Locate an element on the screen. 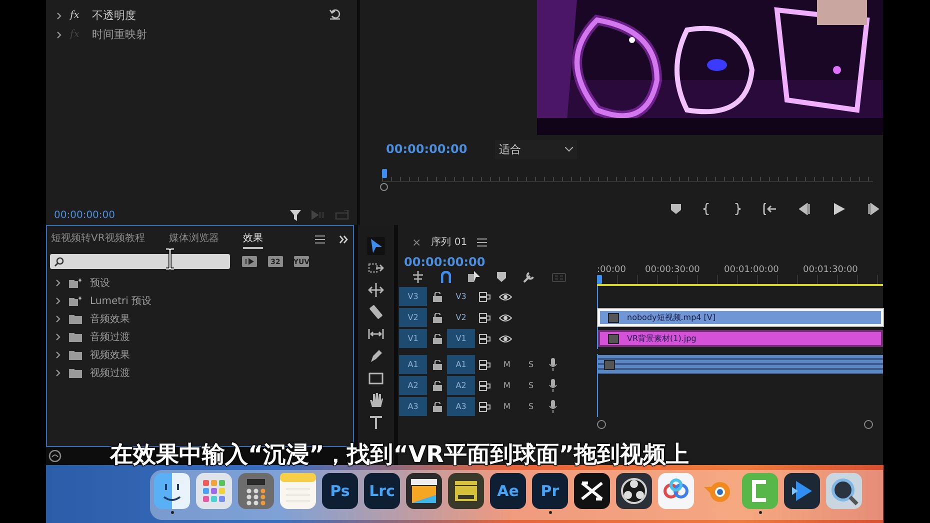 The width and height of the screenshot is (930, 523). crossed-strokes-icon is located at coordinates (592, 491).